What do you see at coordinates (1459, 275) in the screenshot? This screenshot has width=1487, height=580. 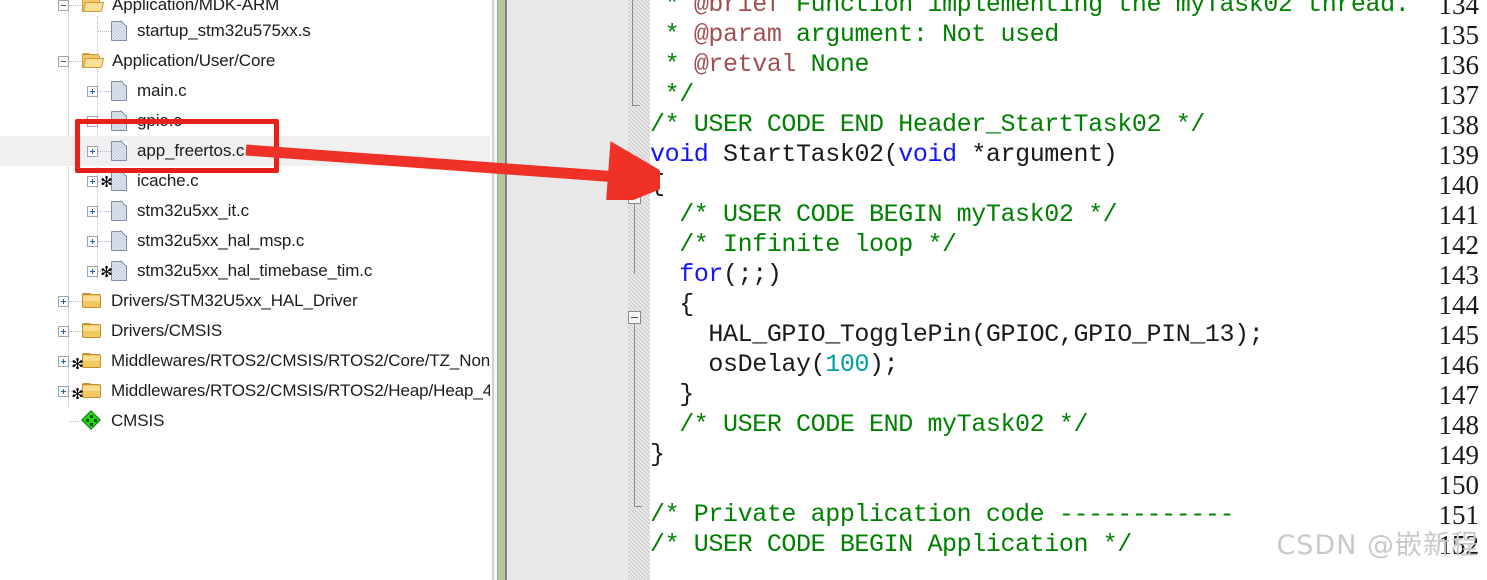 I see `line-number: 143` at bounding box center [1459, 275].